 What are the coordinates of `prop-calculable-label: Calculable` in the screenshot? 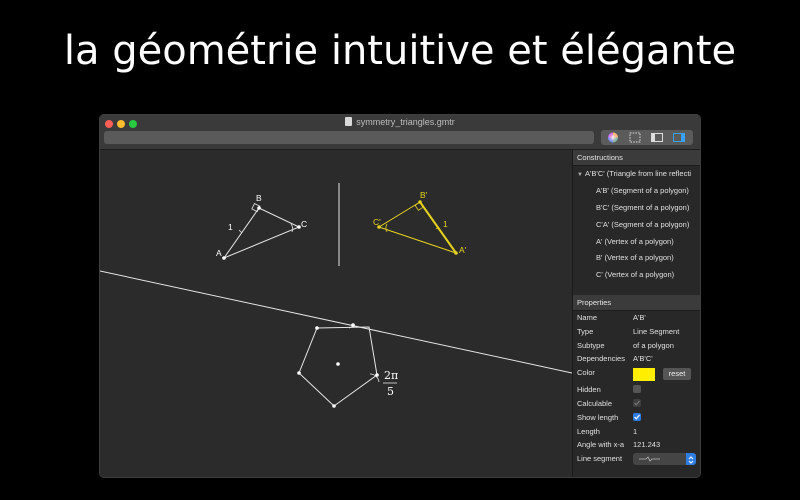 It's located at (595, 403).